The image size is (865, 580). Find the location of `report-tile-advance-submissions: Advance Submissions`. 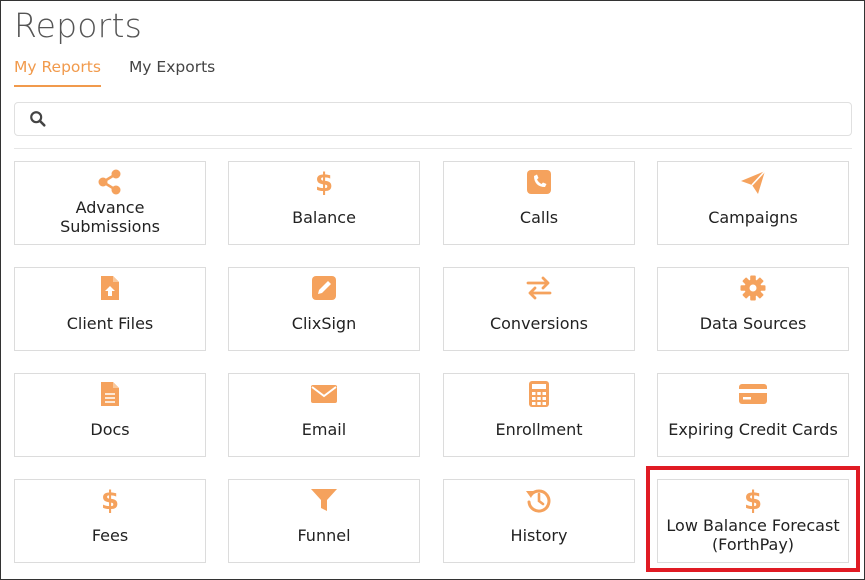

report-tile-advance-submissions: Advance Submissions is located at coordinates (110, 203).